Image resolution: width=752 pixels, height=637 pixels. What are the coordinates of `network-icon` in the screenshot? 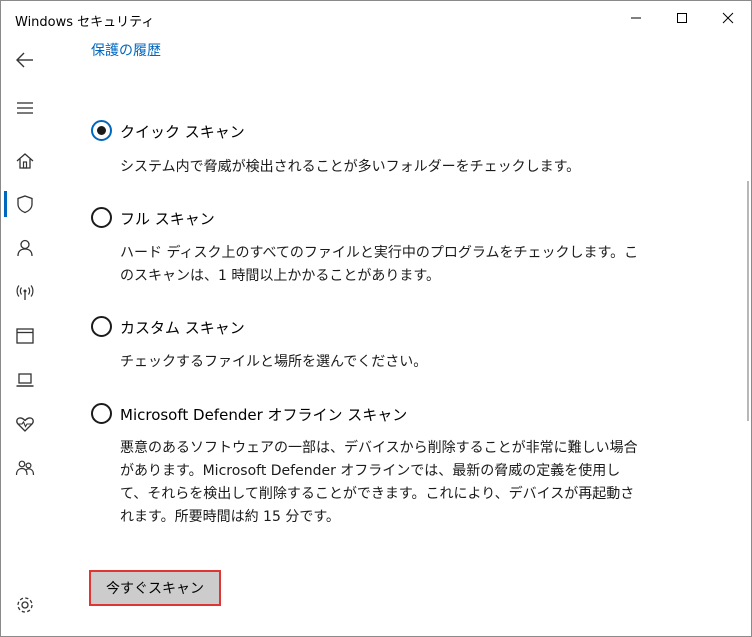 It's located at (25, 292).